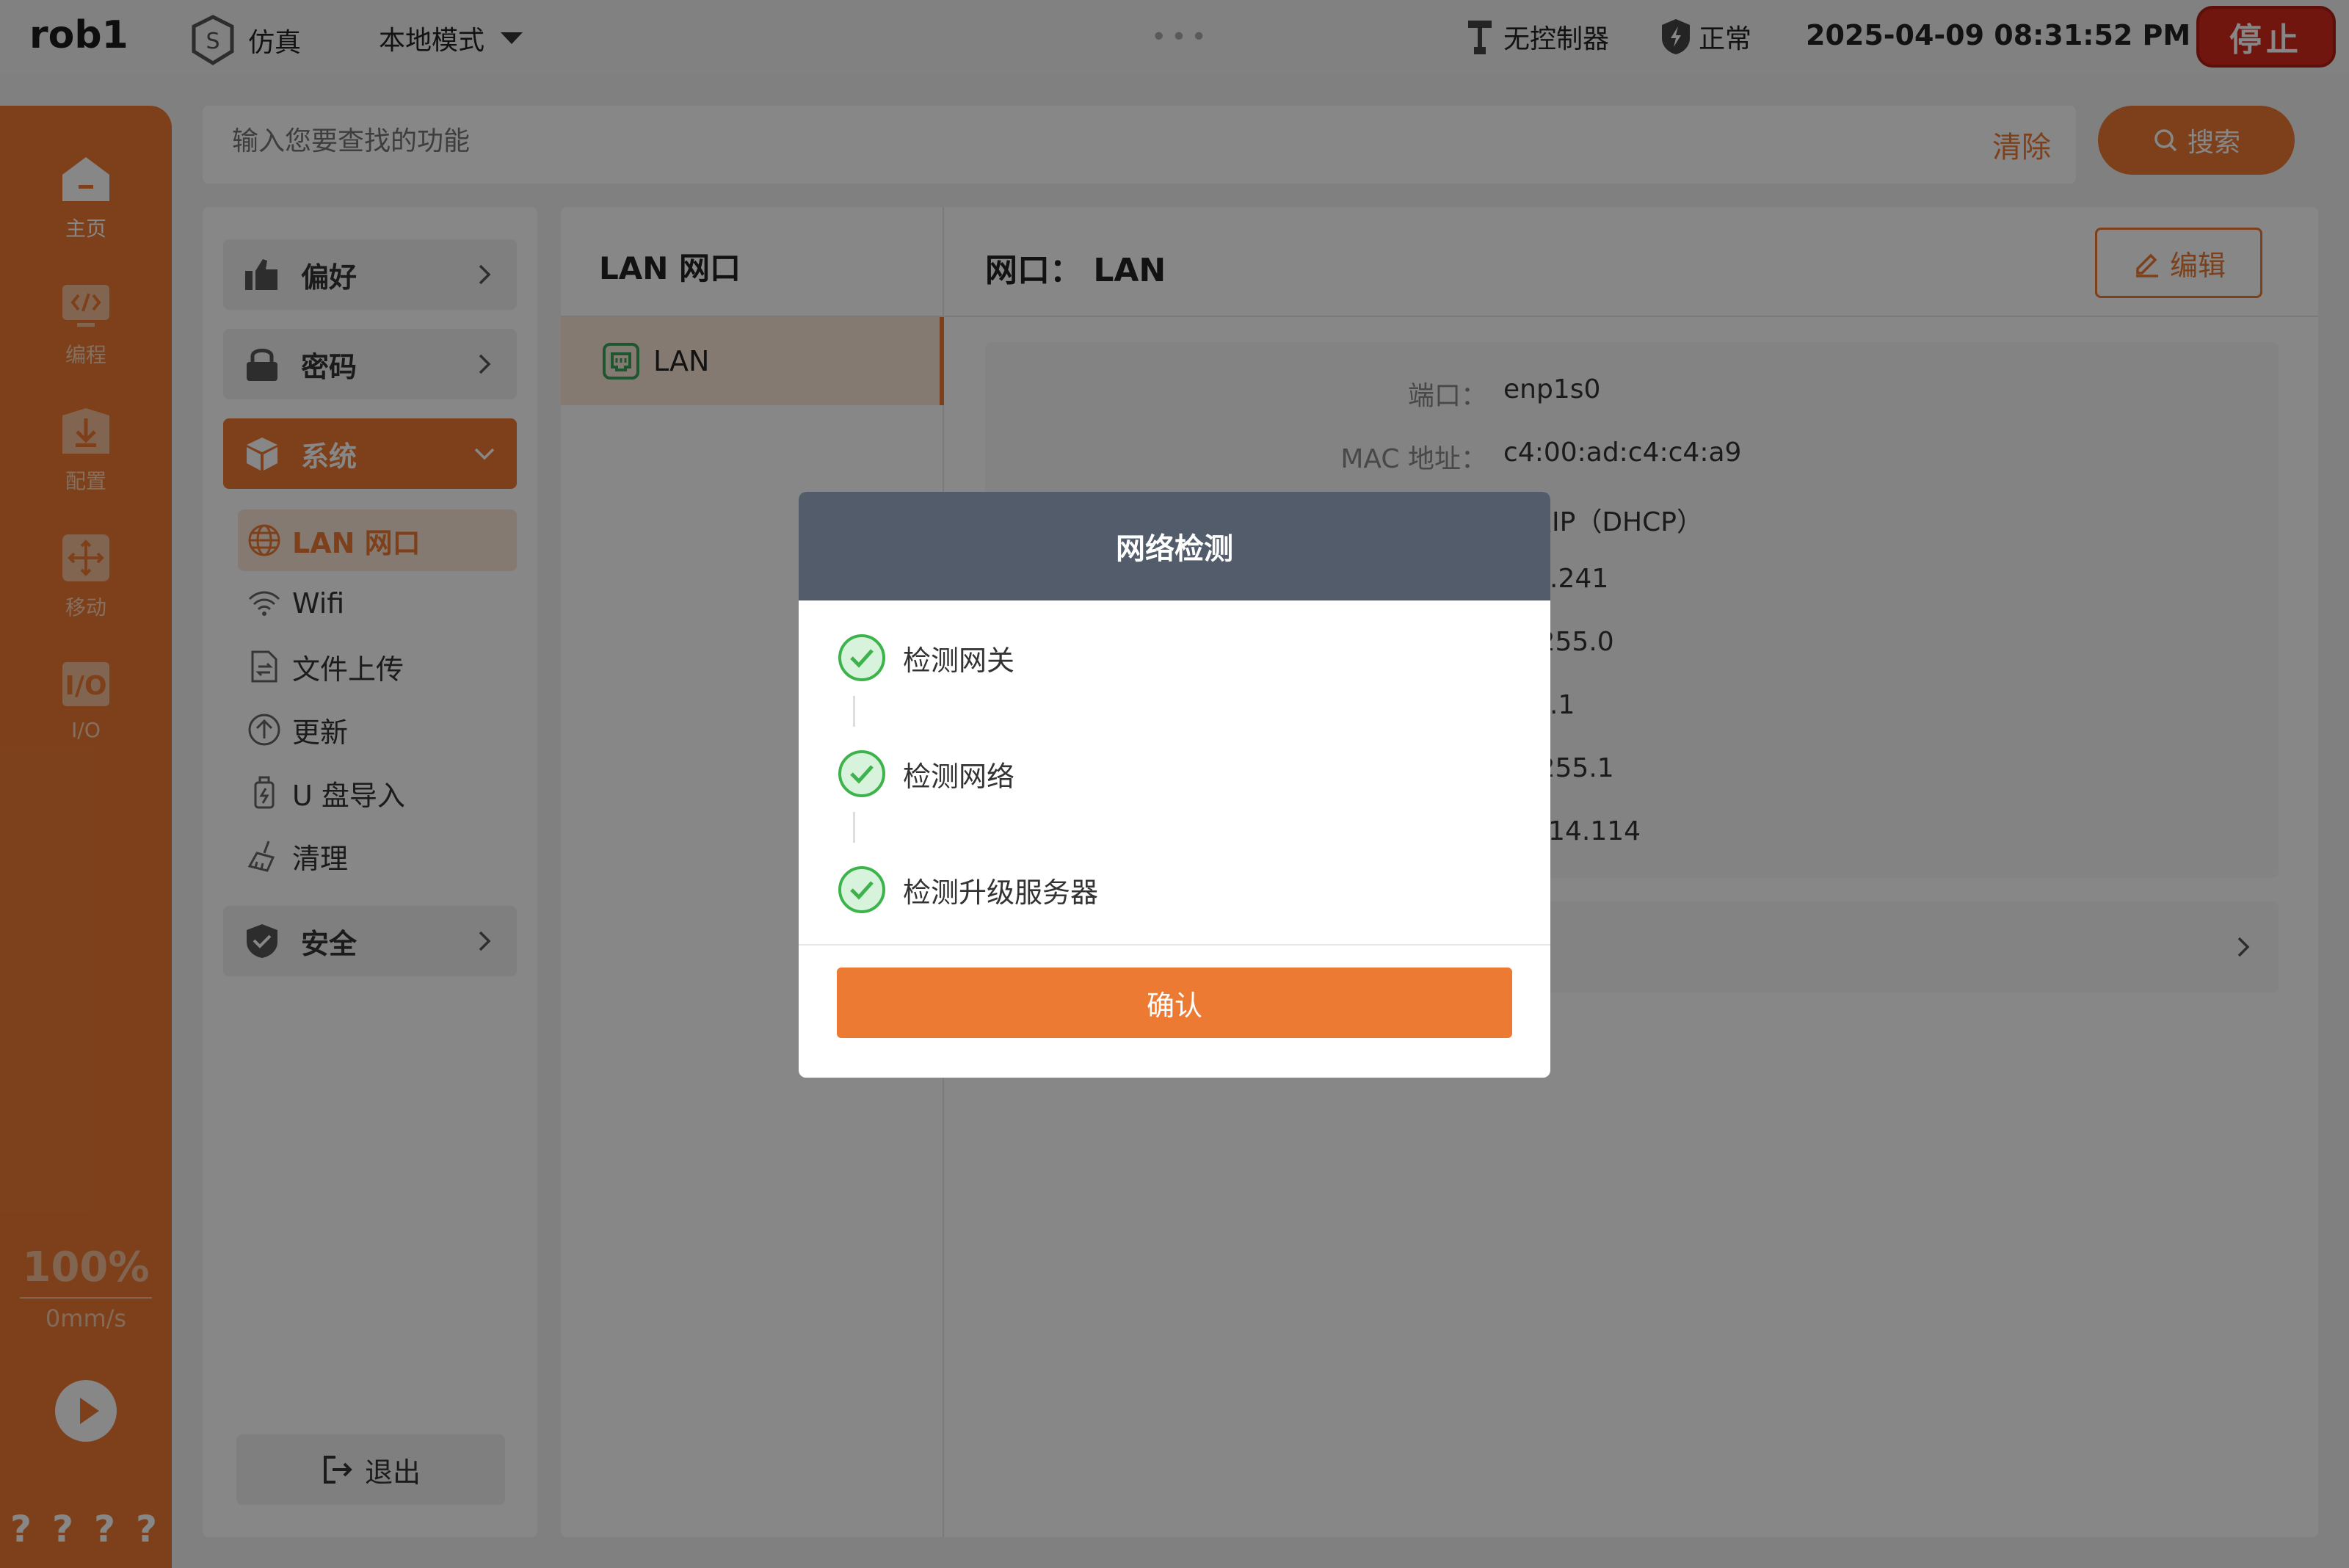 Image resolution: width=2349 pixels, height=1568 pixels. Describe the element at coordinates (1174, 546) in the screenshot. I see `dialog-title: 网络检测` at that location.